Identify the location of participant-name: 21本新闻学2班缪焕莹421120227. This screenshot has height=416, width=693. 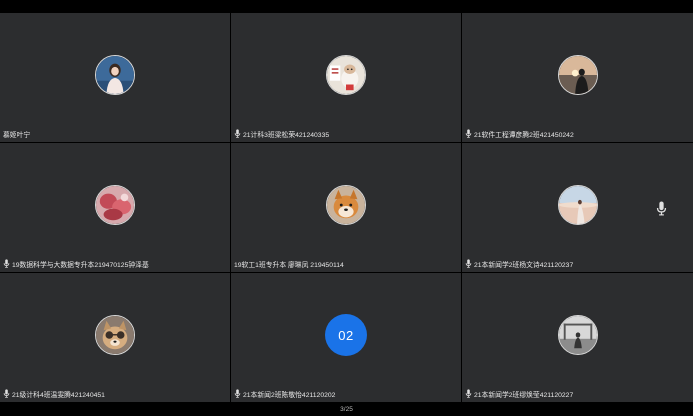
(519, 393).